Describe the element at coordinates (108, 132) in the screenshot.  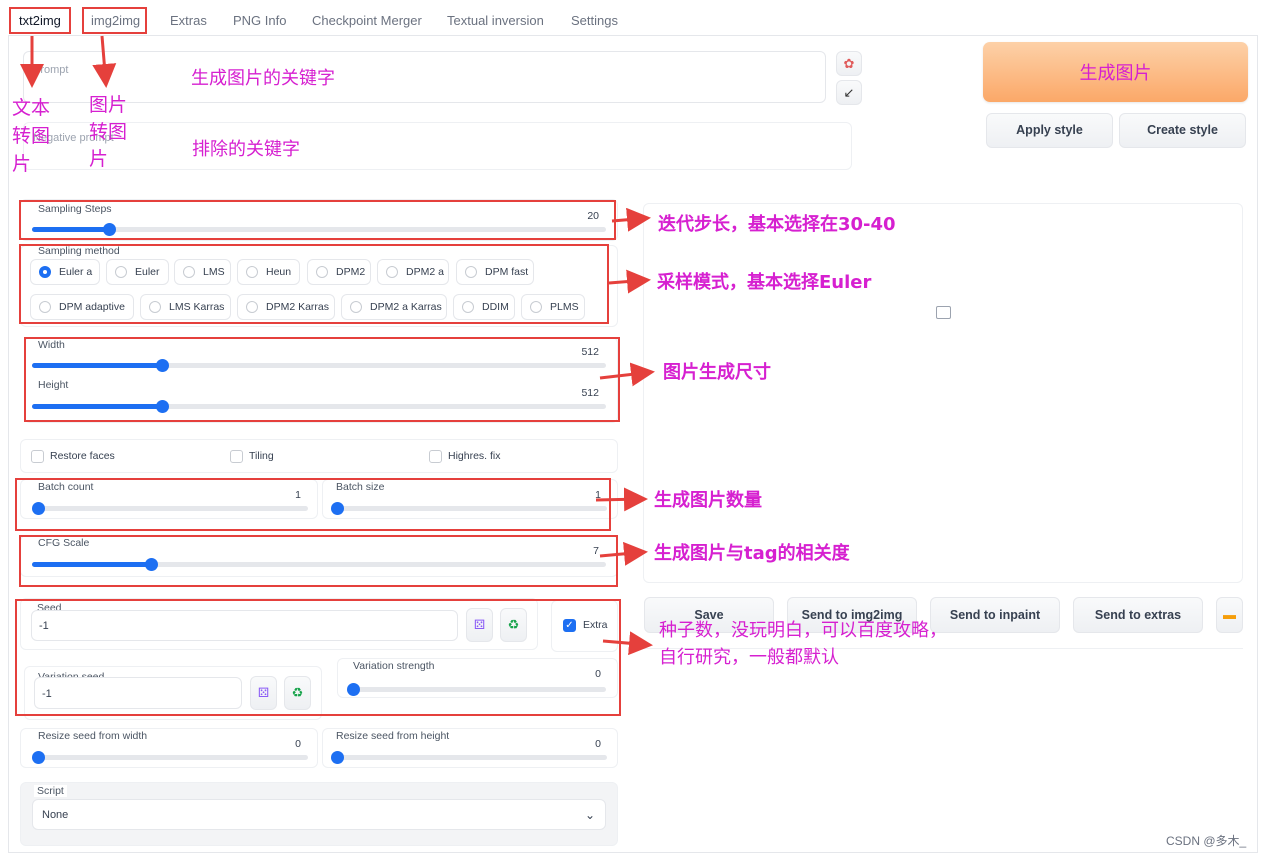
I see `annotation-img2img: 图片 转图 片` at that location.